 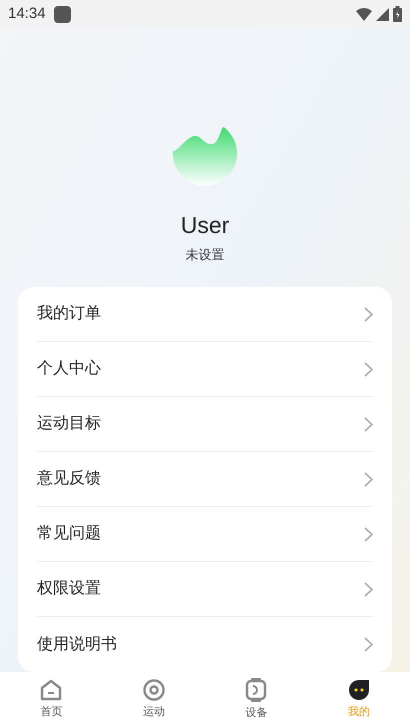 What do you see at coordinates (205, 314) in the screenshot?
I see `menu-item: 我的订单` at bounding box center [205, 314].